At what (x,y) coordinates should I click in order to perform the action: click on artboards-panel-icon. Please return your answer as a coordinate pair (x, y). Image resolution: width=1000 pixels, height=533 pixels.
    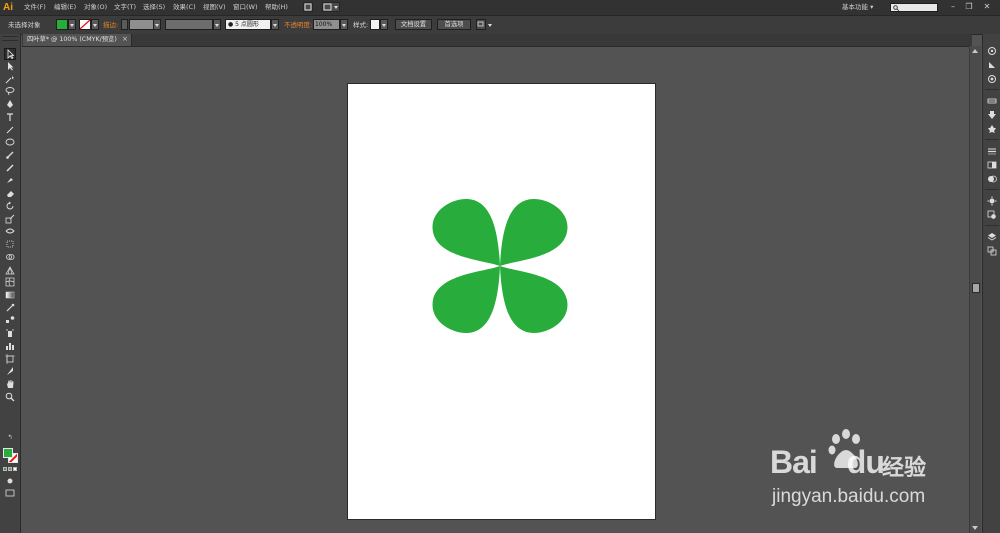
    Looking at the image, I should click on (992, 252).